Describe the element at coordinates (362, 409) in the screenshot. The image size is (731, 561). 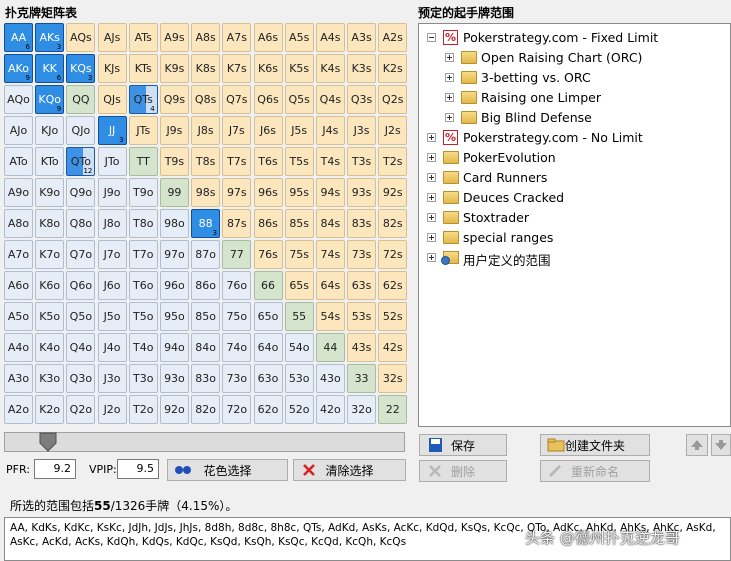
I see `hand-cell-32o: 32o` at that location.